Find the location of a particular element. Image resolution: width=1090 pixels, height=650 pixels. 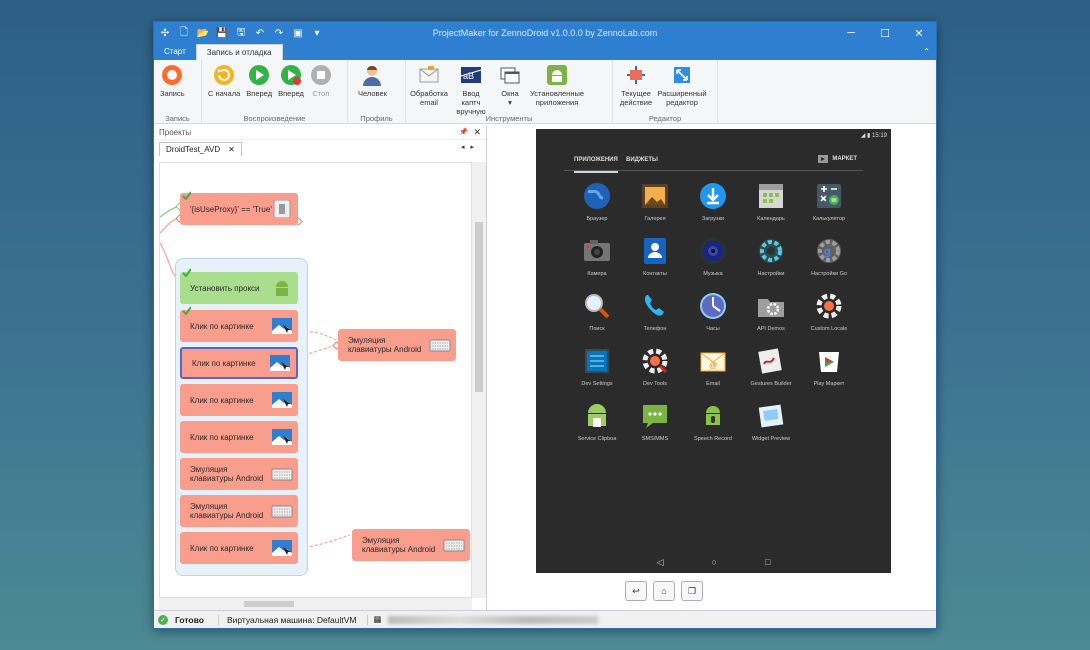

app-search: Поиск is located at coordinates (597, 311).